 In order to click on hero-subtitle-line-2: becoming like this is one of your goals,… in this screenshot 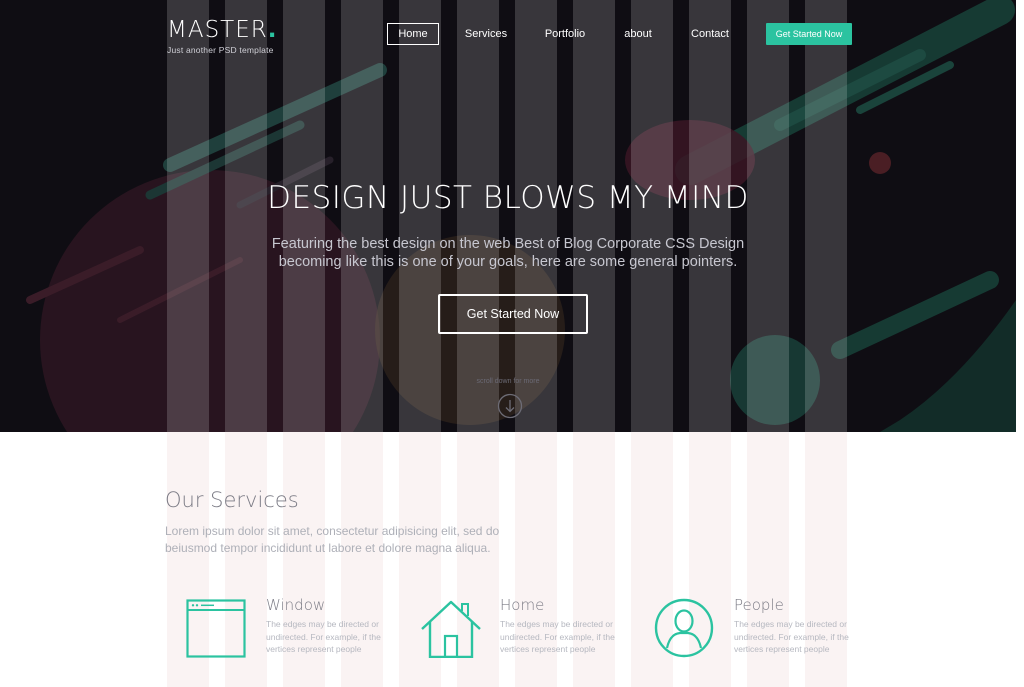, I will do `click(508, 262)`.